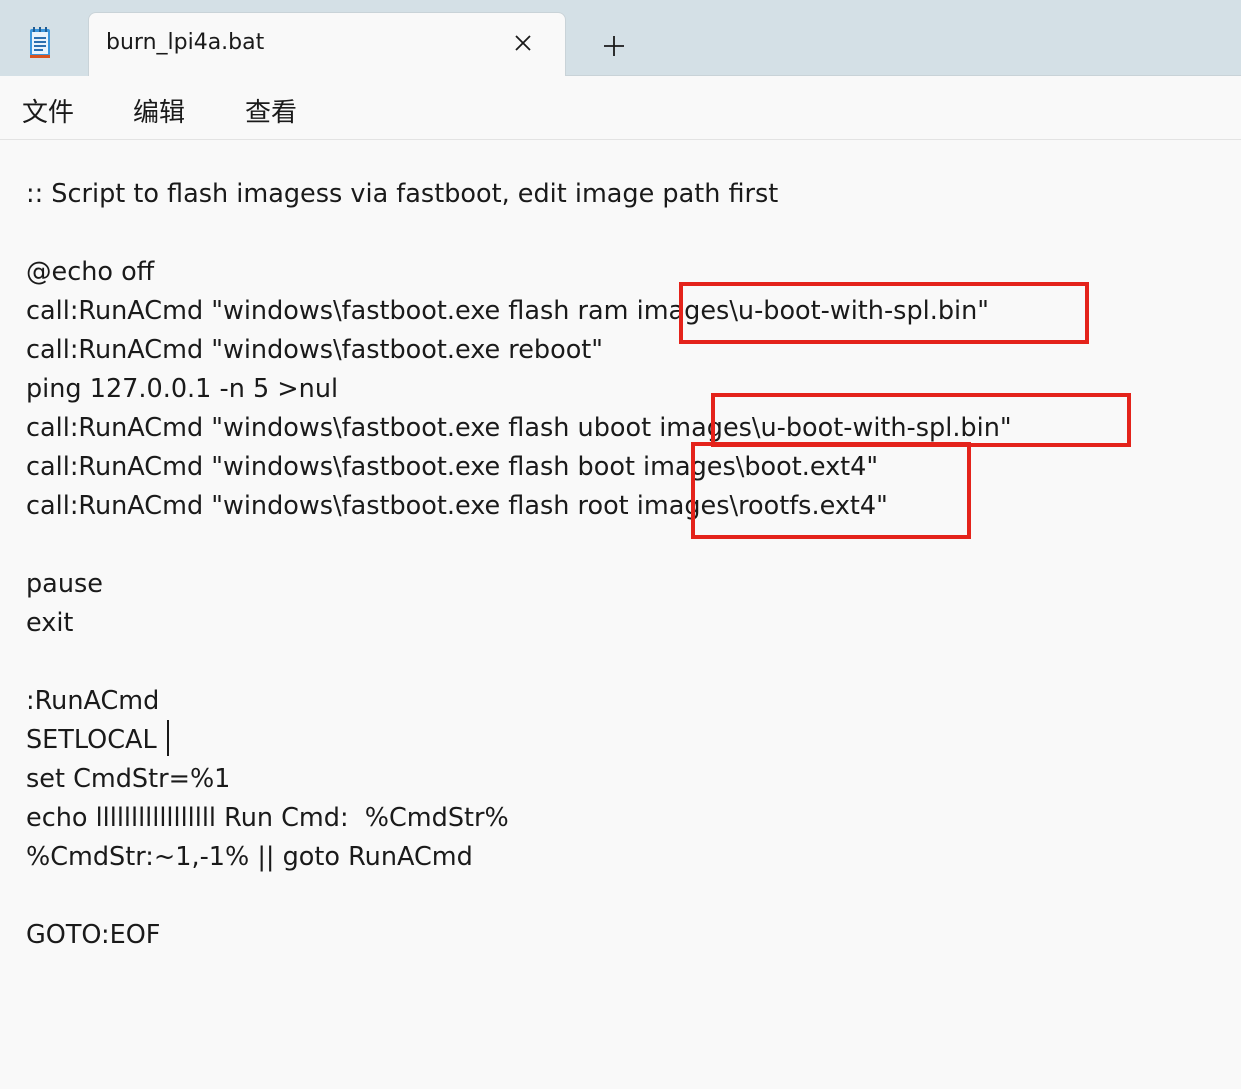 Image resolution: width=1241 pixels, height=1089 pixels. What do you see at coordinates (620, 108) in the screenshot?
I see `menu-bar: 文件 编辑 查看` at bounding box center [620, 108].